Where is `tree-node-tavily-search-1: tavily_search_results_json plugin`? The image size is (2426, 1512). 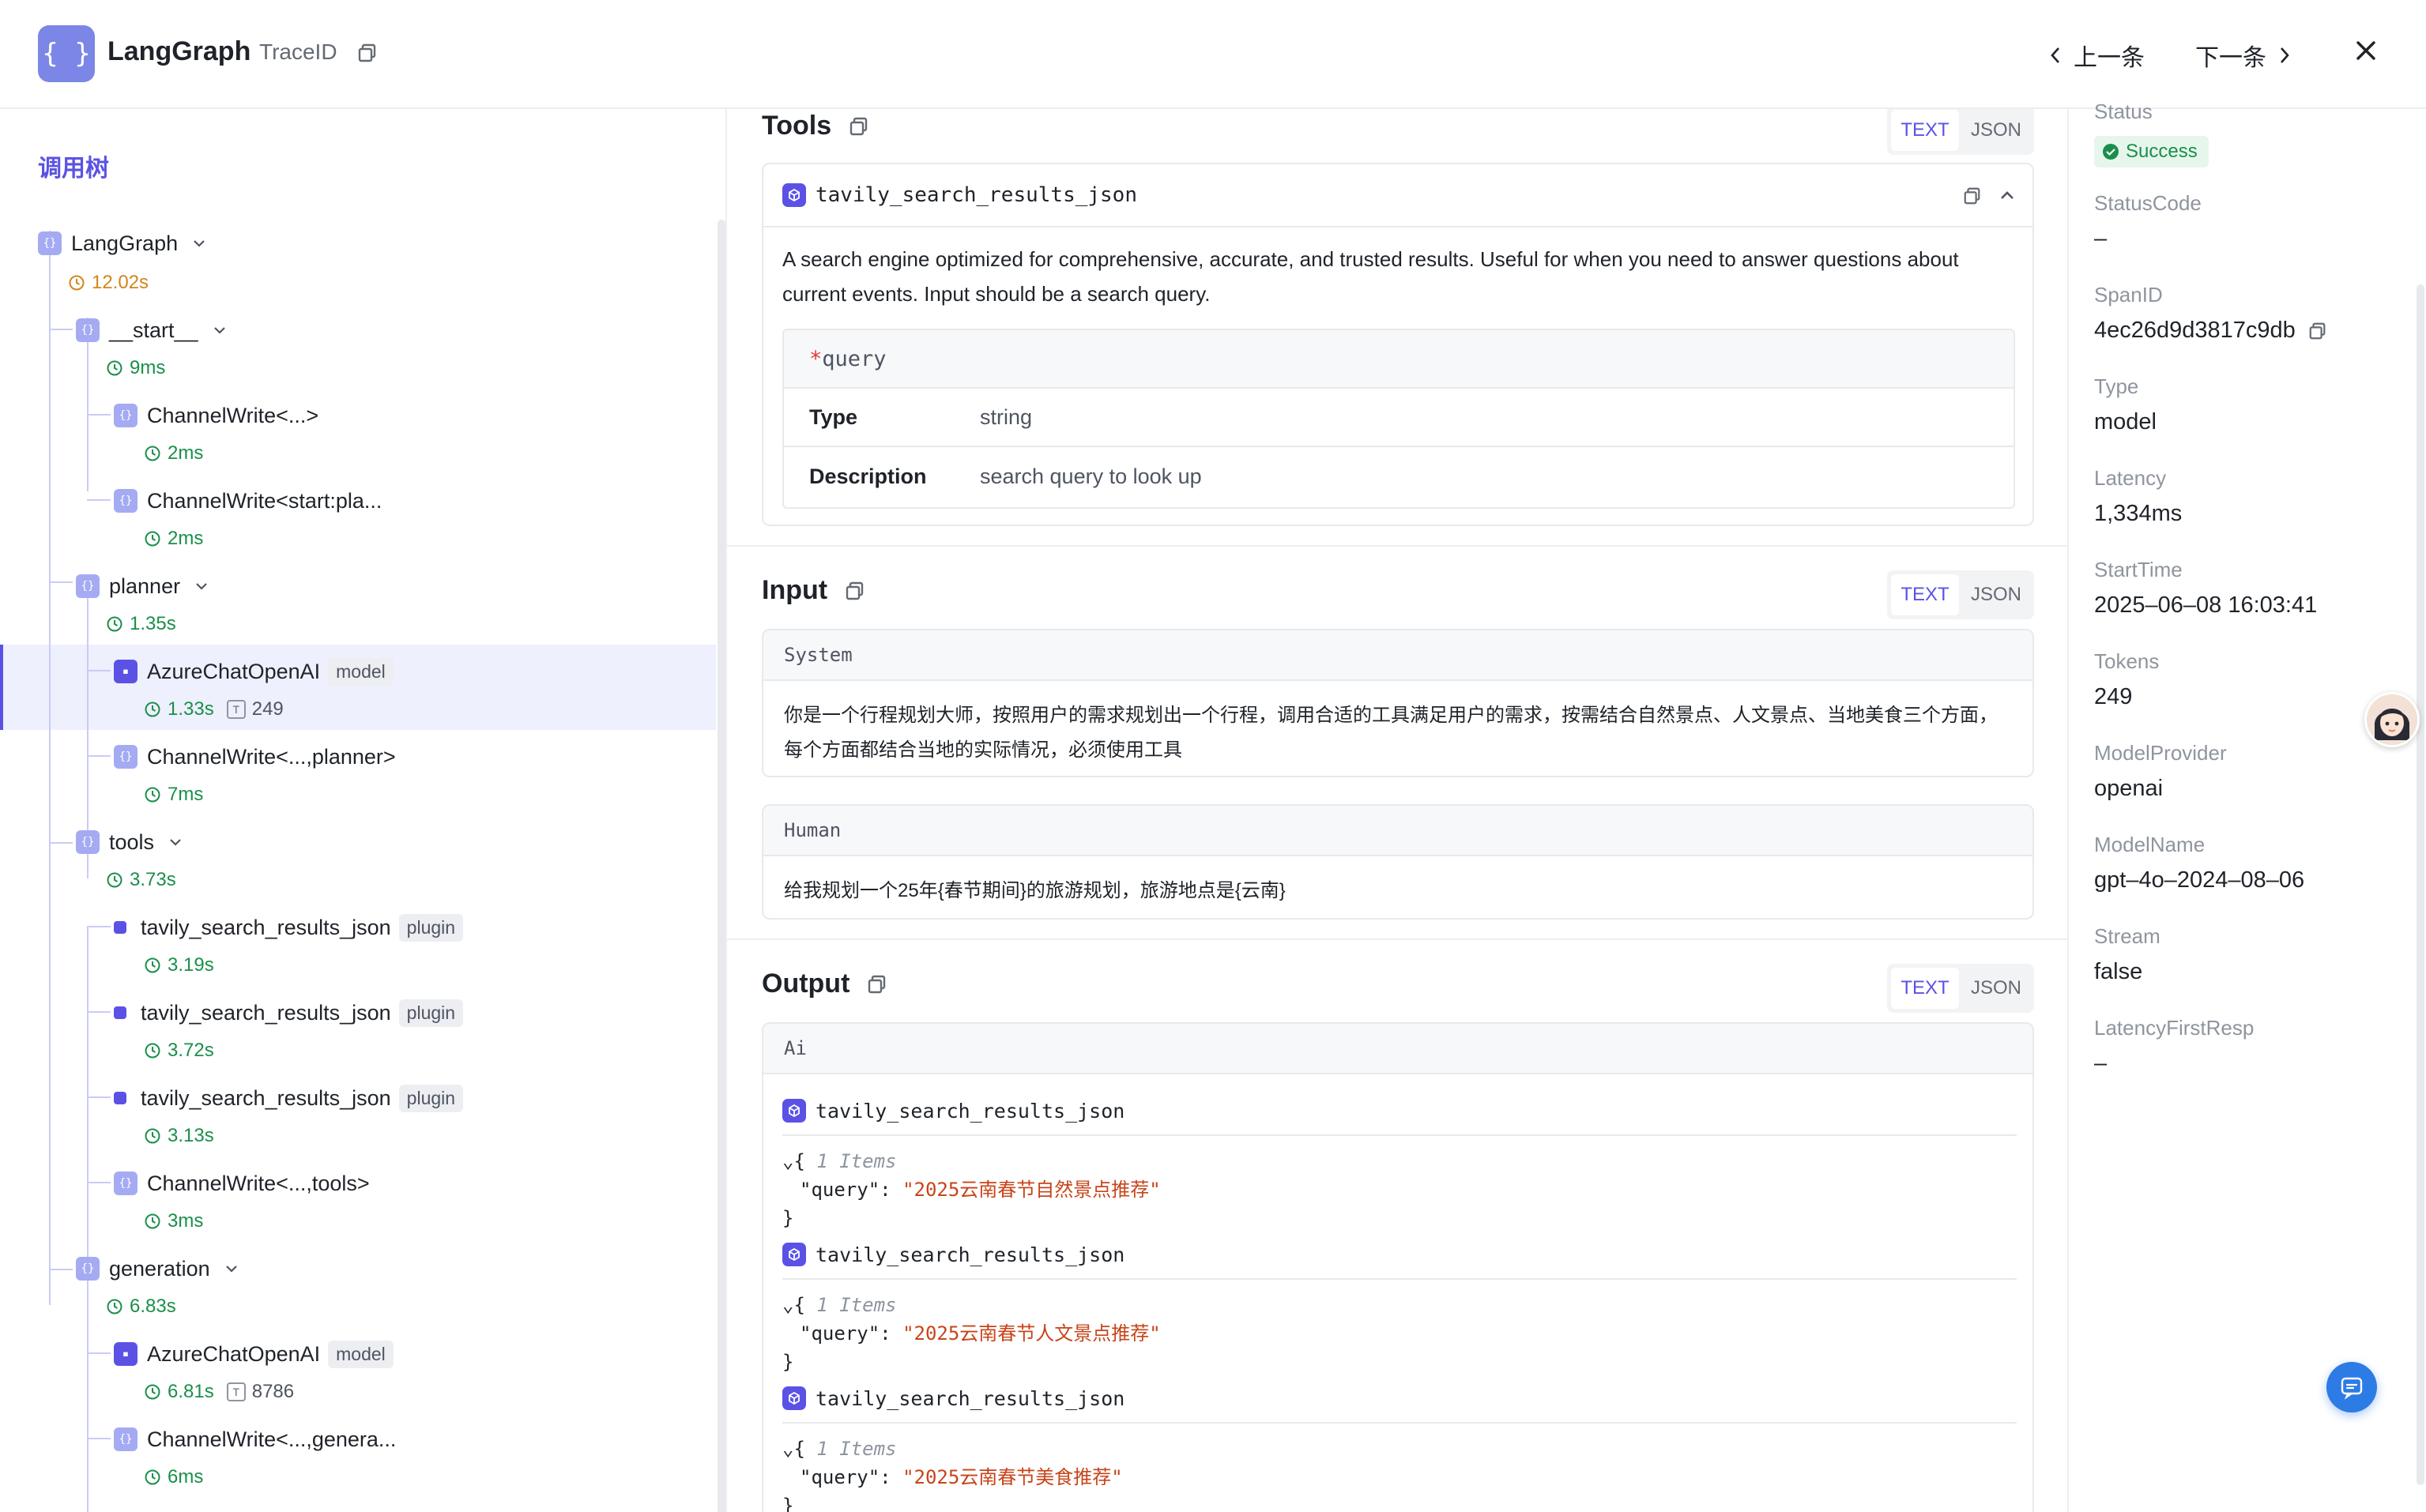
tree-node-tavily-search-1: tavily_search_results_json plugin is located at coordinates (286, 927).